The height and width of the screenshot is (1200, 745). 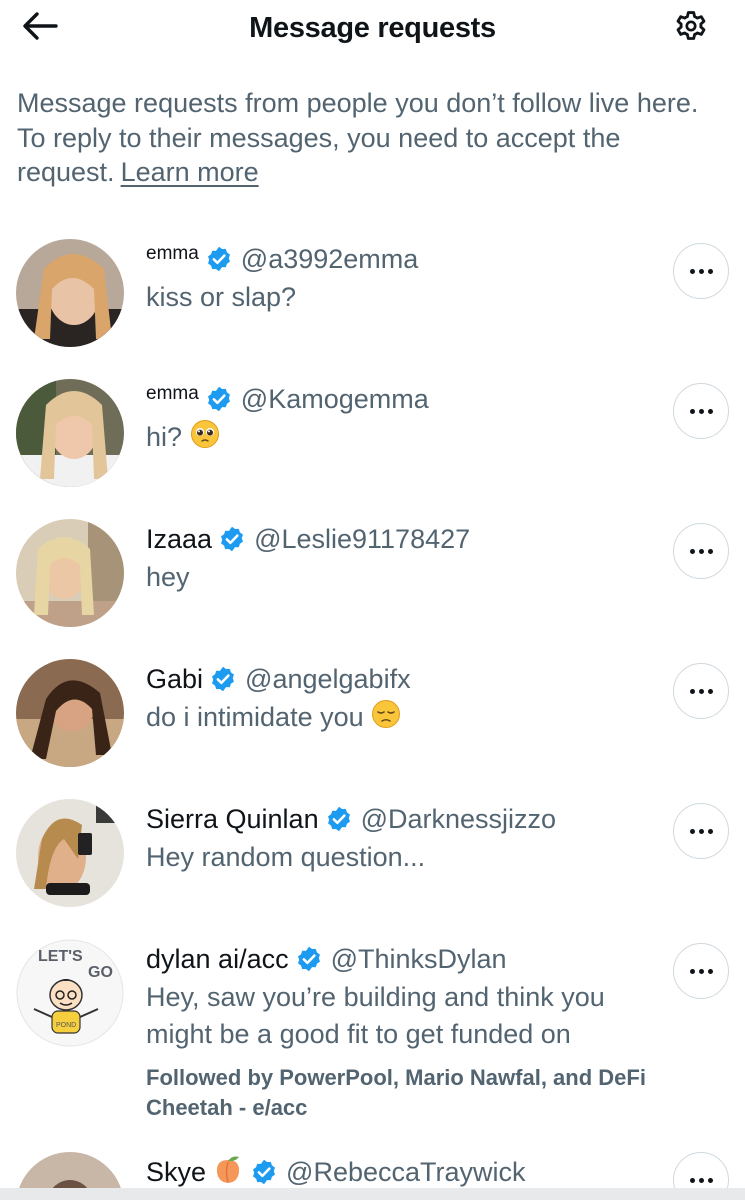 What do you see at coordinates (329, 258) in the screenshot?
I see `handle: @a3992emma` at bounding box center [329, 258].